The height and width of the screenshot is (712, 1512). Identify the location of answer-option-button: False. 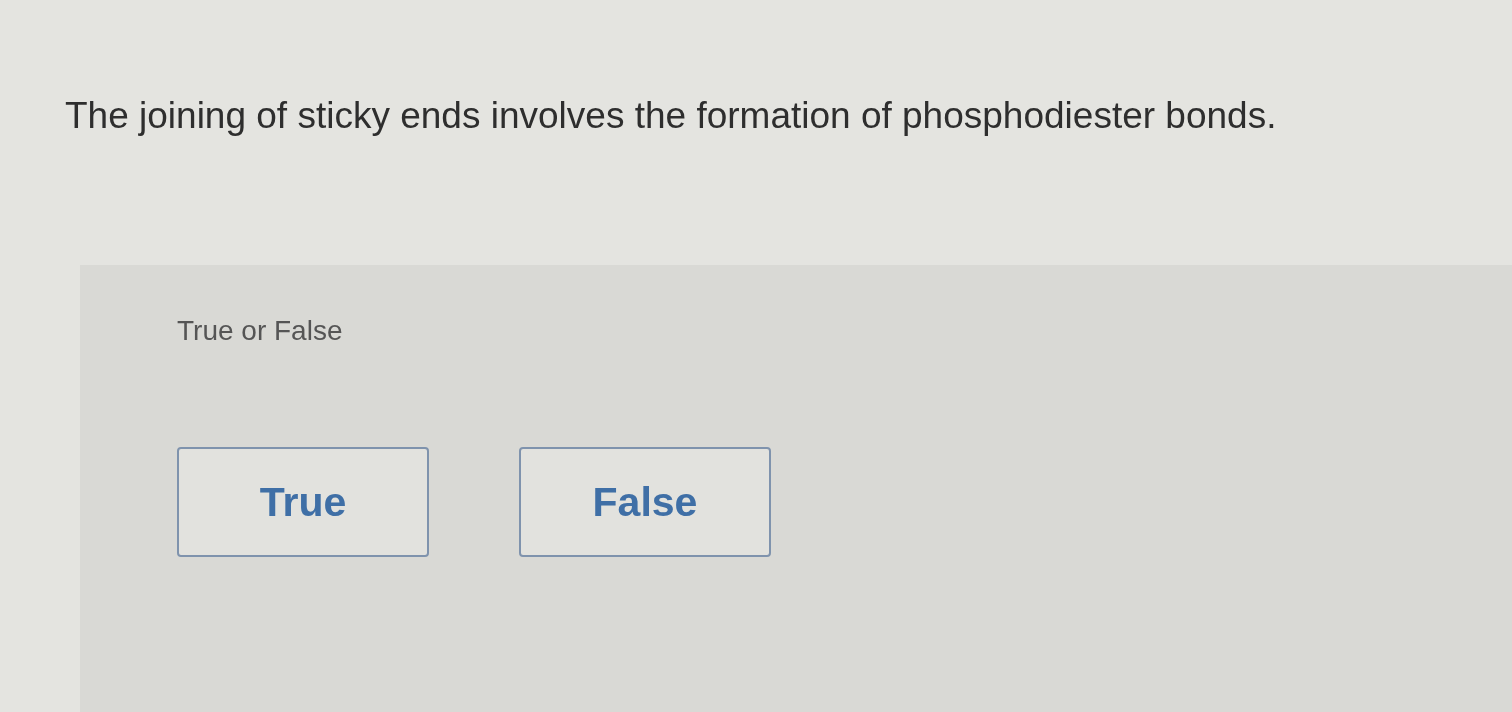
(645, 502).